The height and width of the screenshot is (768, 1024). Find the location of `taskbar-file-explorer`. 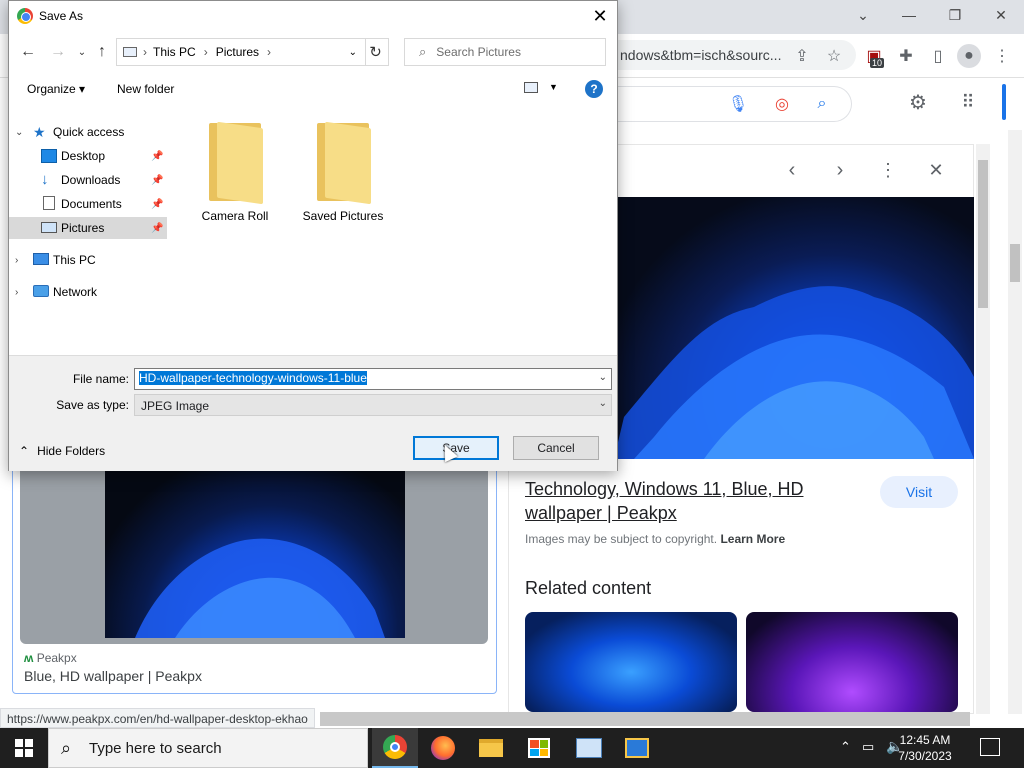

taskbar-file-explorer is located at coordinates (491, 748).